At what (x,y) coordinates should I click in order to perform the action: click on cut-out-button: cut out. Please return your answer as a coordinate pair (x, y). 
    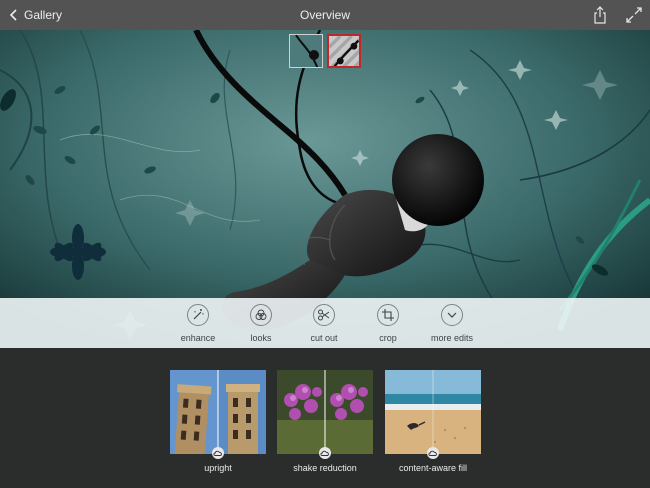
    Looking at the image, I should click on (324, 324).